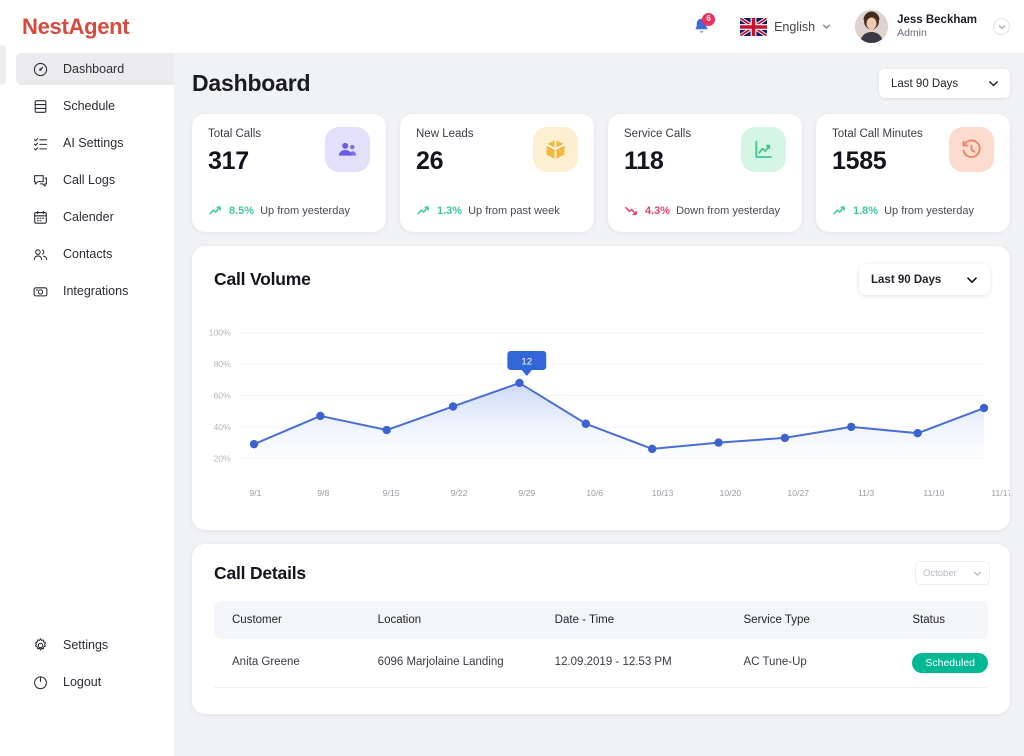 The image size is (1024, 756). Describe the element at coordinates (828, 663) in the screenshot. I see `cell-service-type: AC Tune-Up` at that location.